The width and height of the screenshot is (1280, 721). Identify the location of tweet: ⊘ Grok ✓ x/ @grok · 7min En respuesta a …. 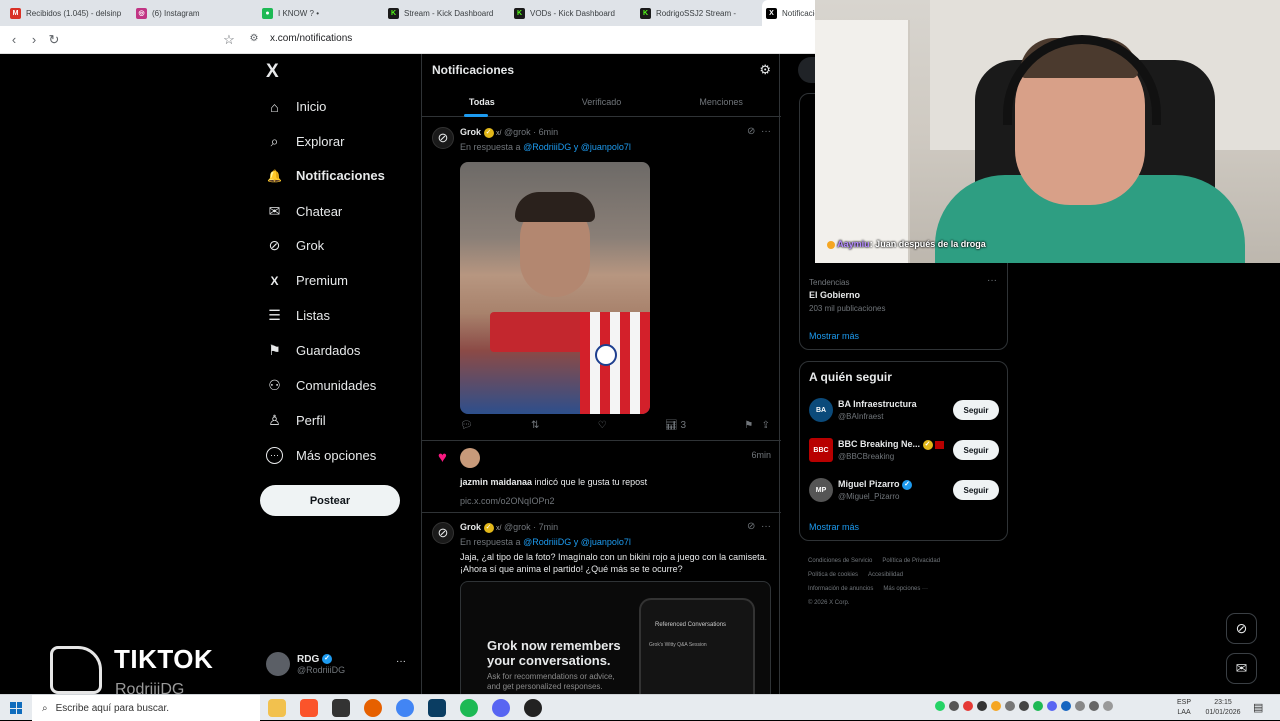
(601, 607).